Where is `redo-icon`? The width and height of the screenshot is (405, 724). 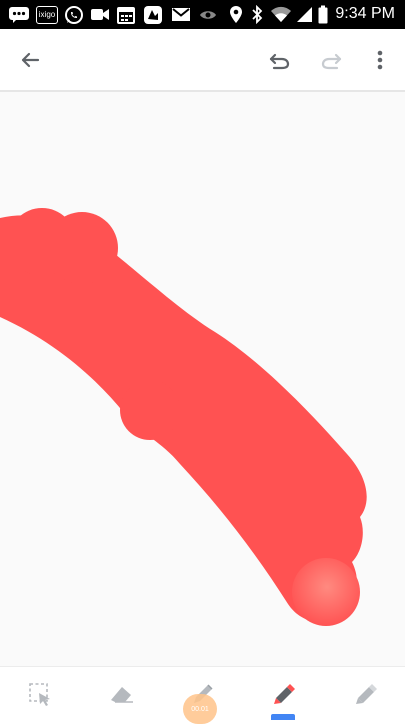 redo-icon is located at coordinates (332, 60).